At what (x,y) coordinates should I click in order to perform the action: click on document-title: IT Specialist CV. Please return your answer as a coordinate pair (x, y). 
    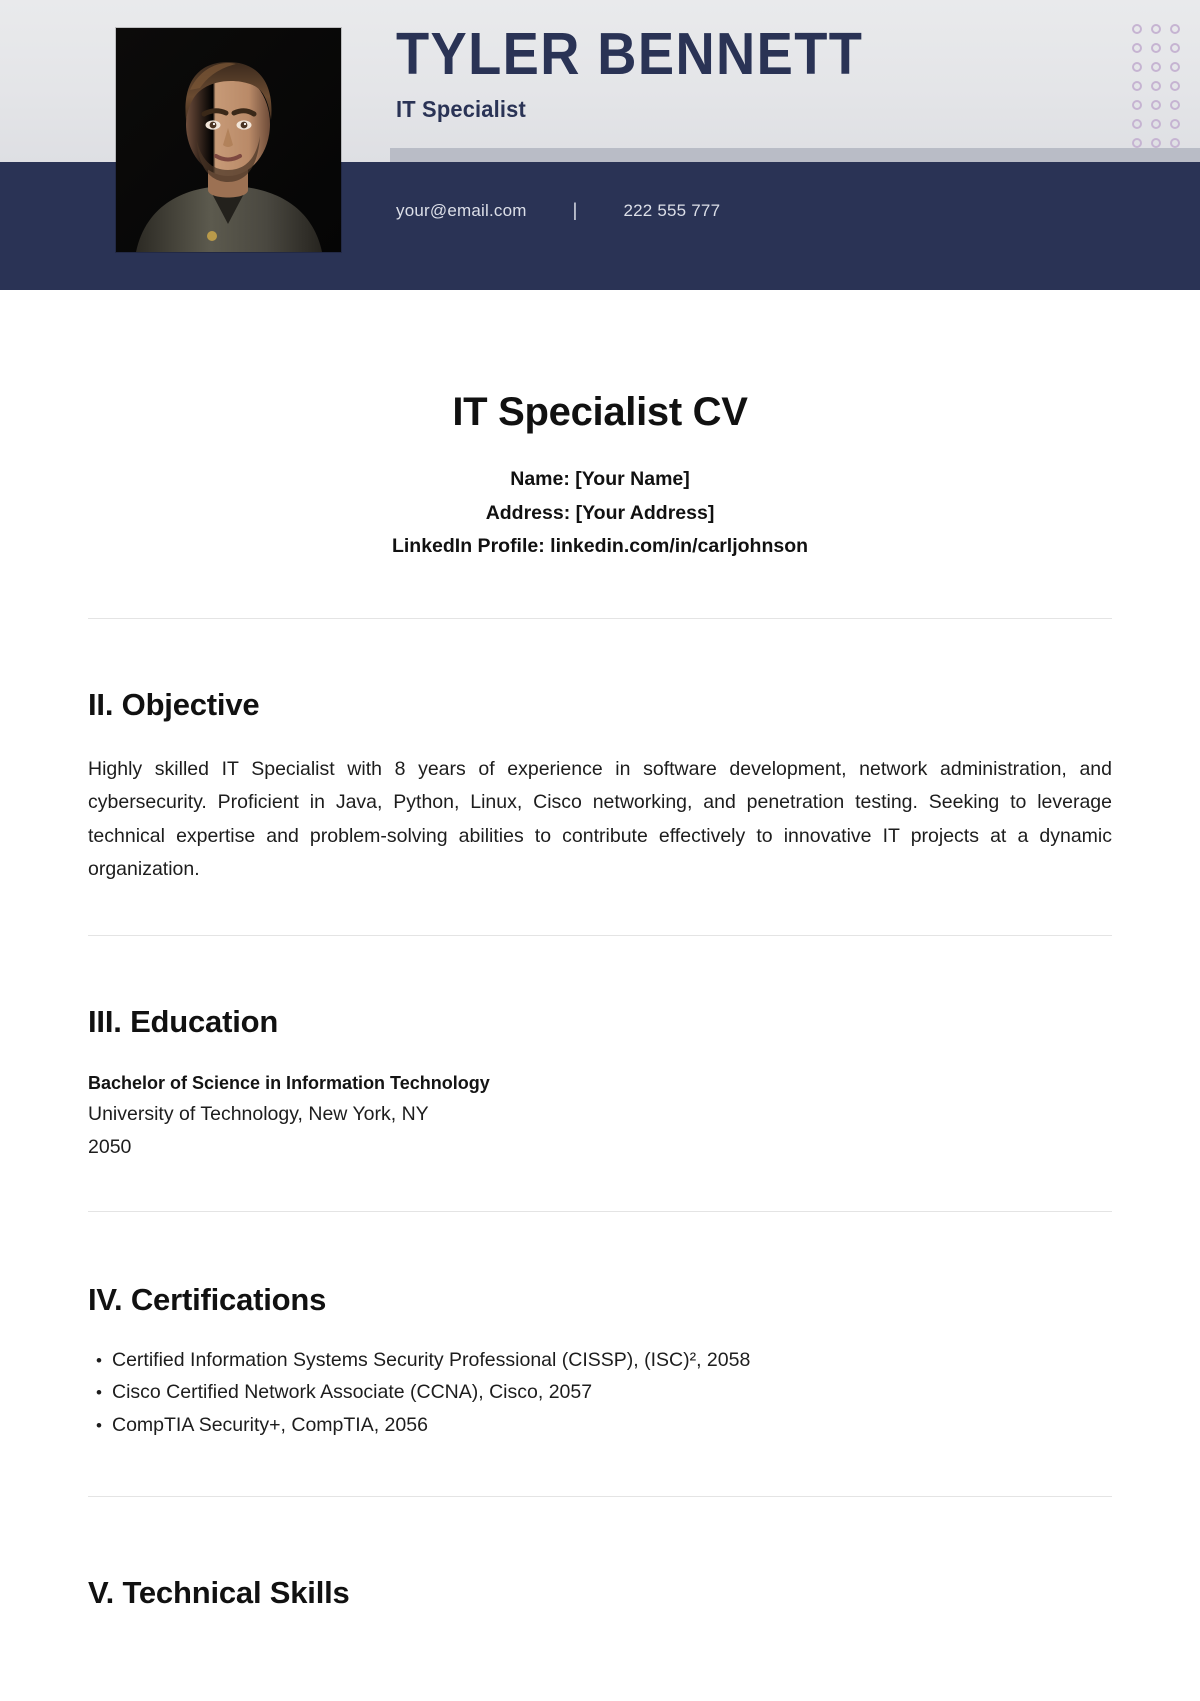
    Looking at the image, I should click on (600, 412).